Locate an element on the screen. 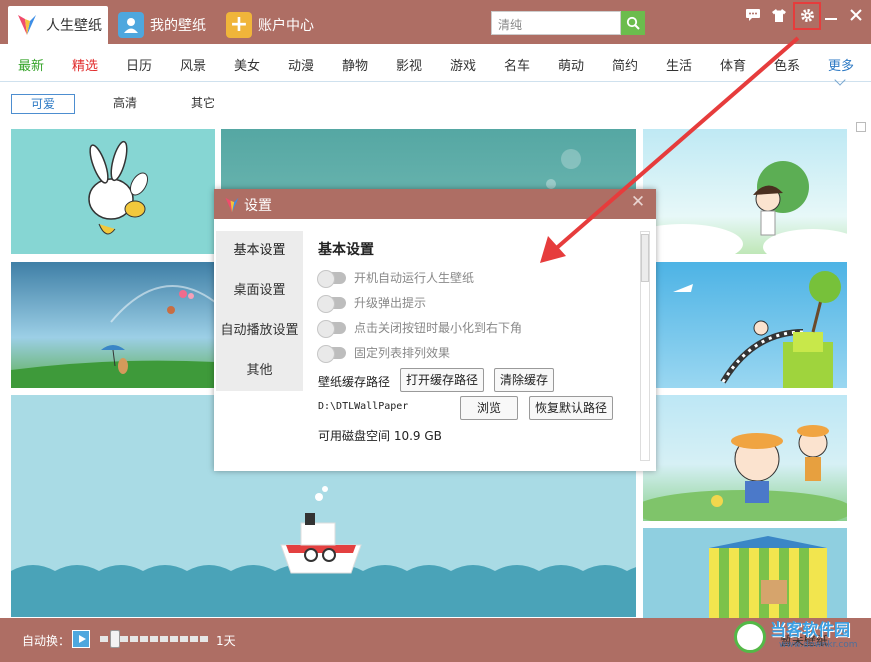  chat-icon is located at coordinates (753, 15).